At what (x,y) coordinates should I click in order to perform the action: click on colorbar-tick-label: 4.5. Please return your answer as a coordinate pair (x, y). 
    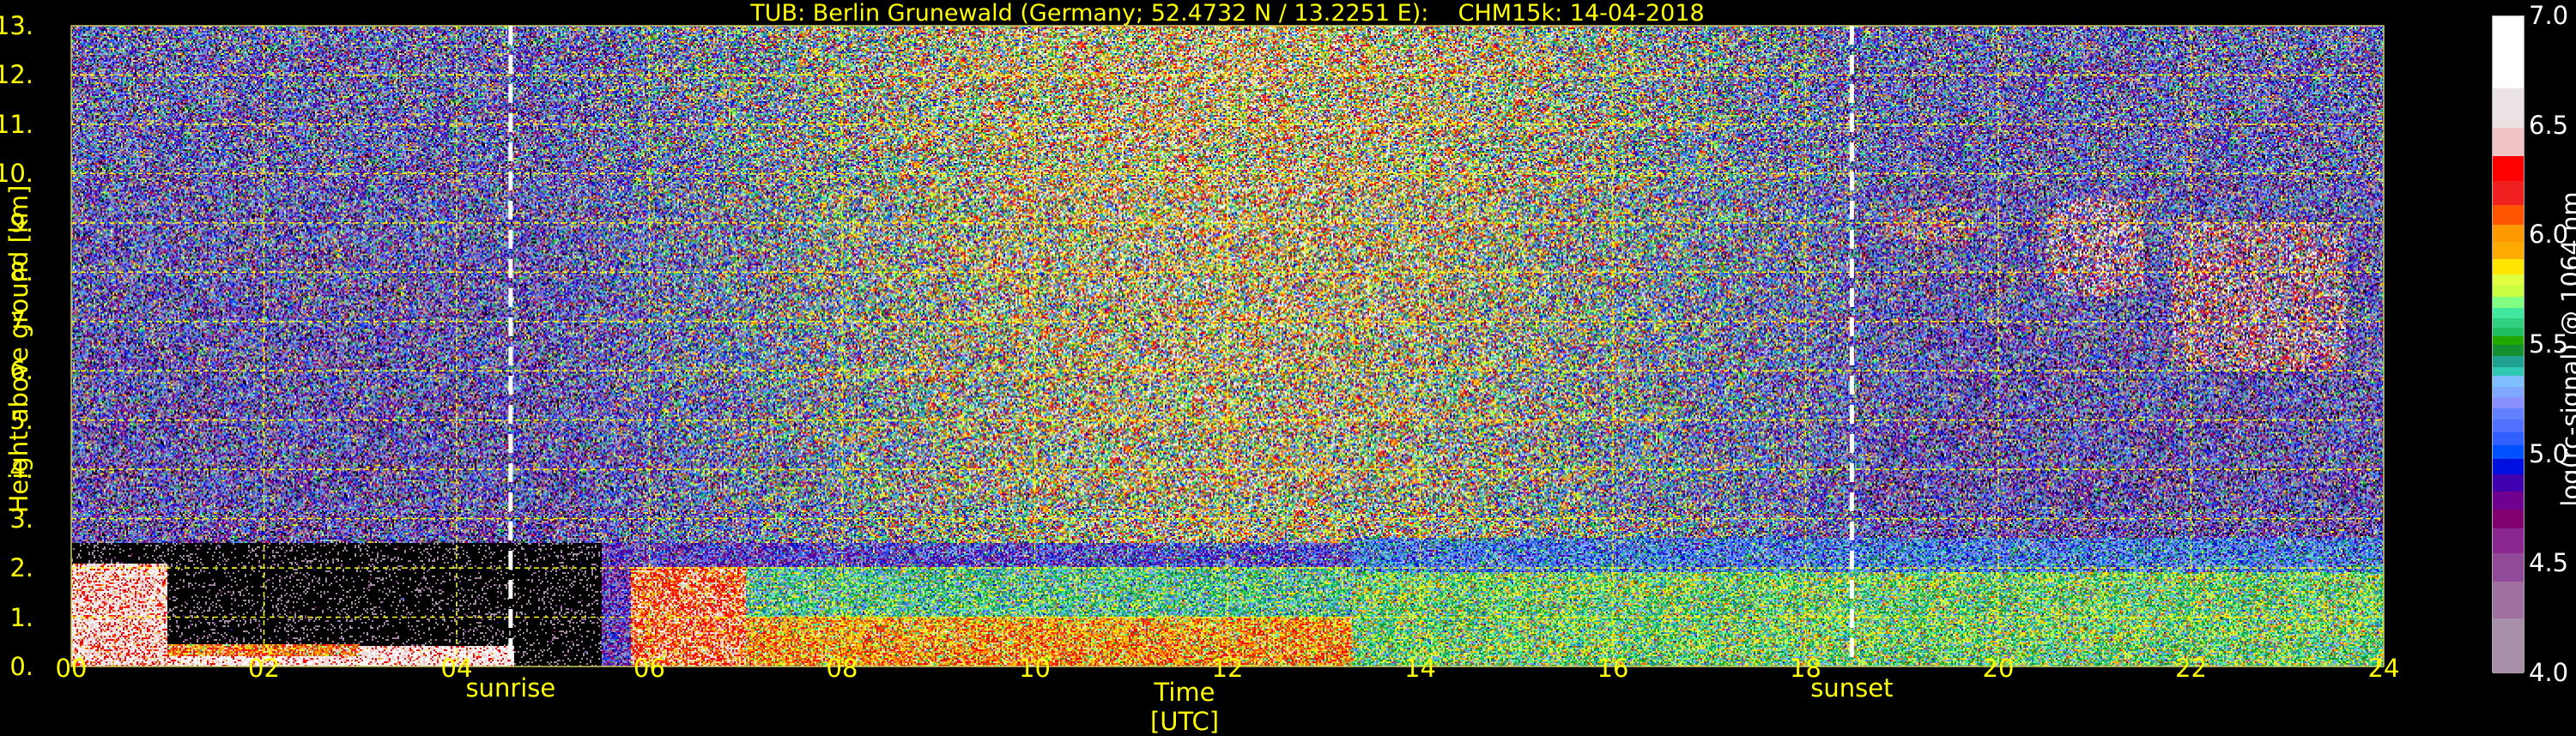
    Looking at the image, I should click on (2549, 563).